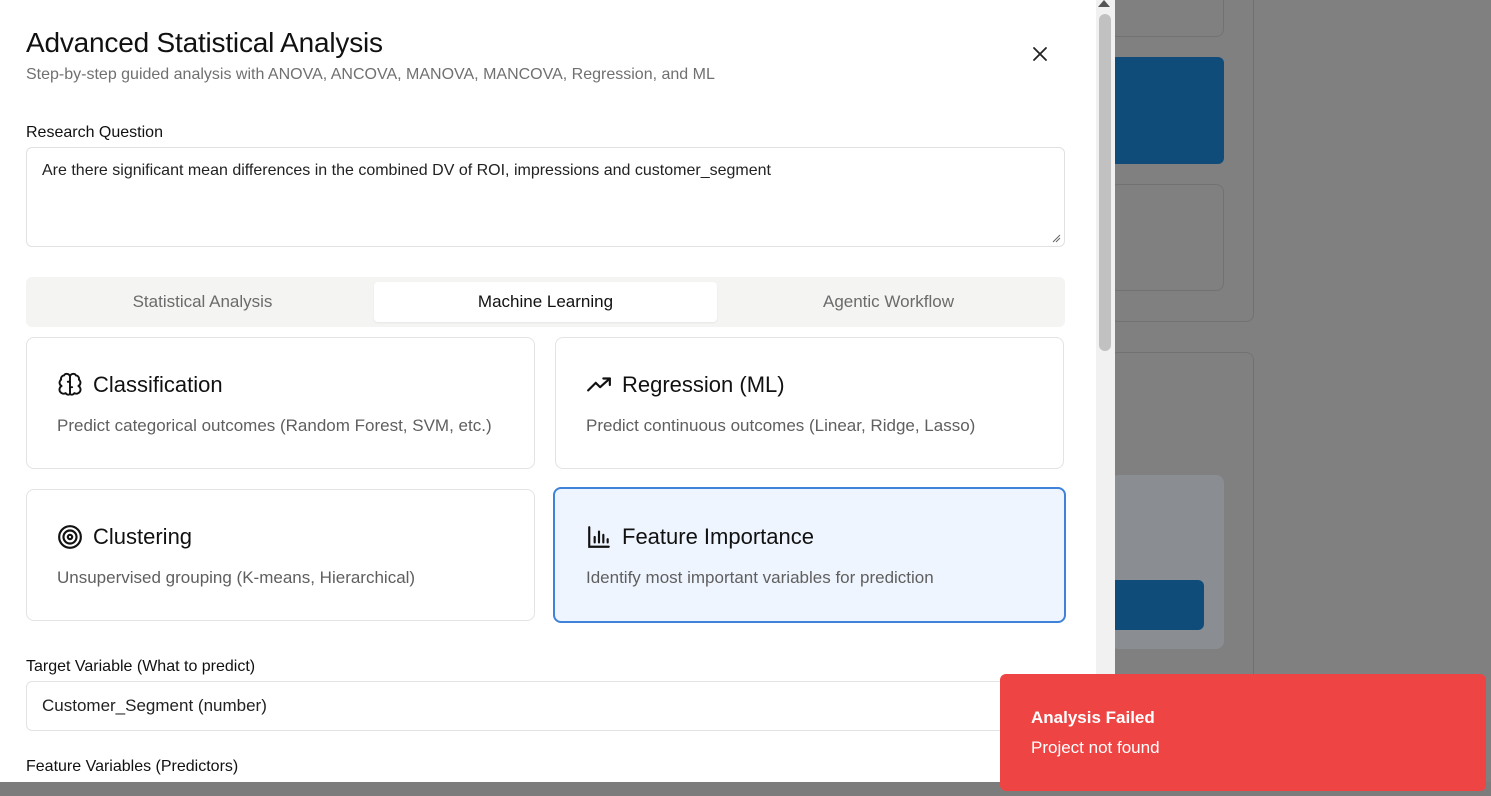  Describe the element at coordinates (1104, 3) in the screenshot. I see `scroll-up-arrow-icon` at that location.